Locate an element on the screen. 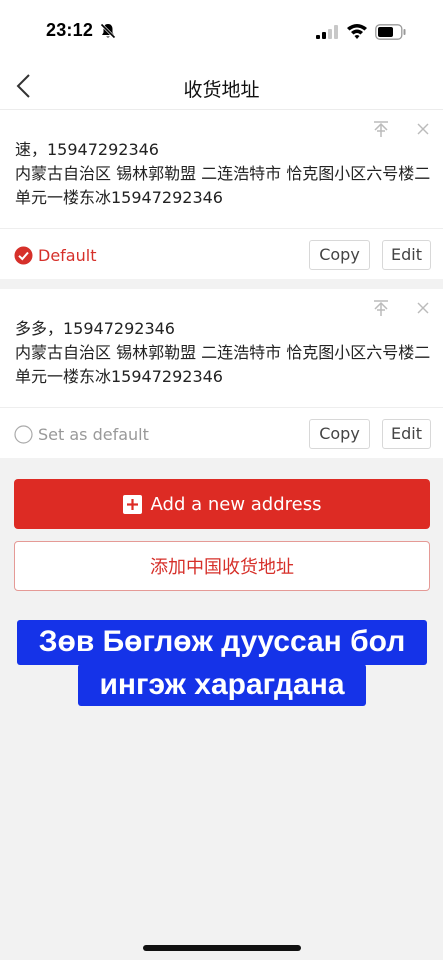 Image resolution: width=443 pixels, height=960 pixels. home-indicator is located at coordinates (222, 948).